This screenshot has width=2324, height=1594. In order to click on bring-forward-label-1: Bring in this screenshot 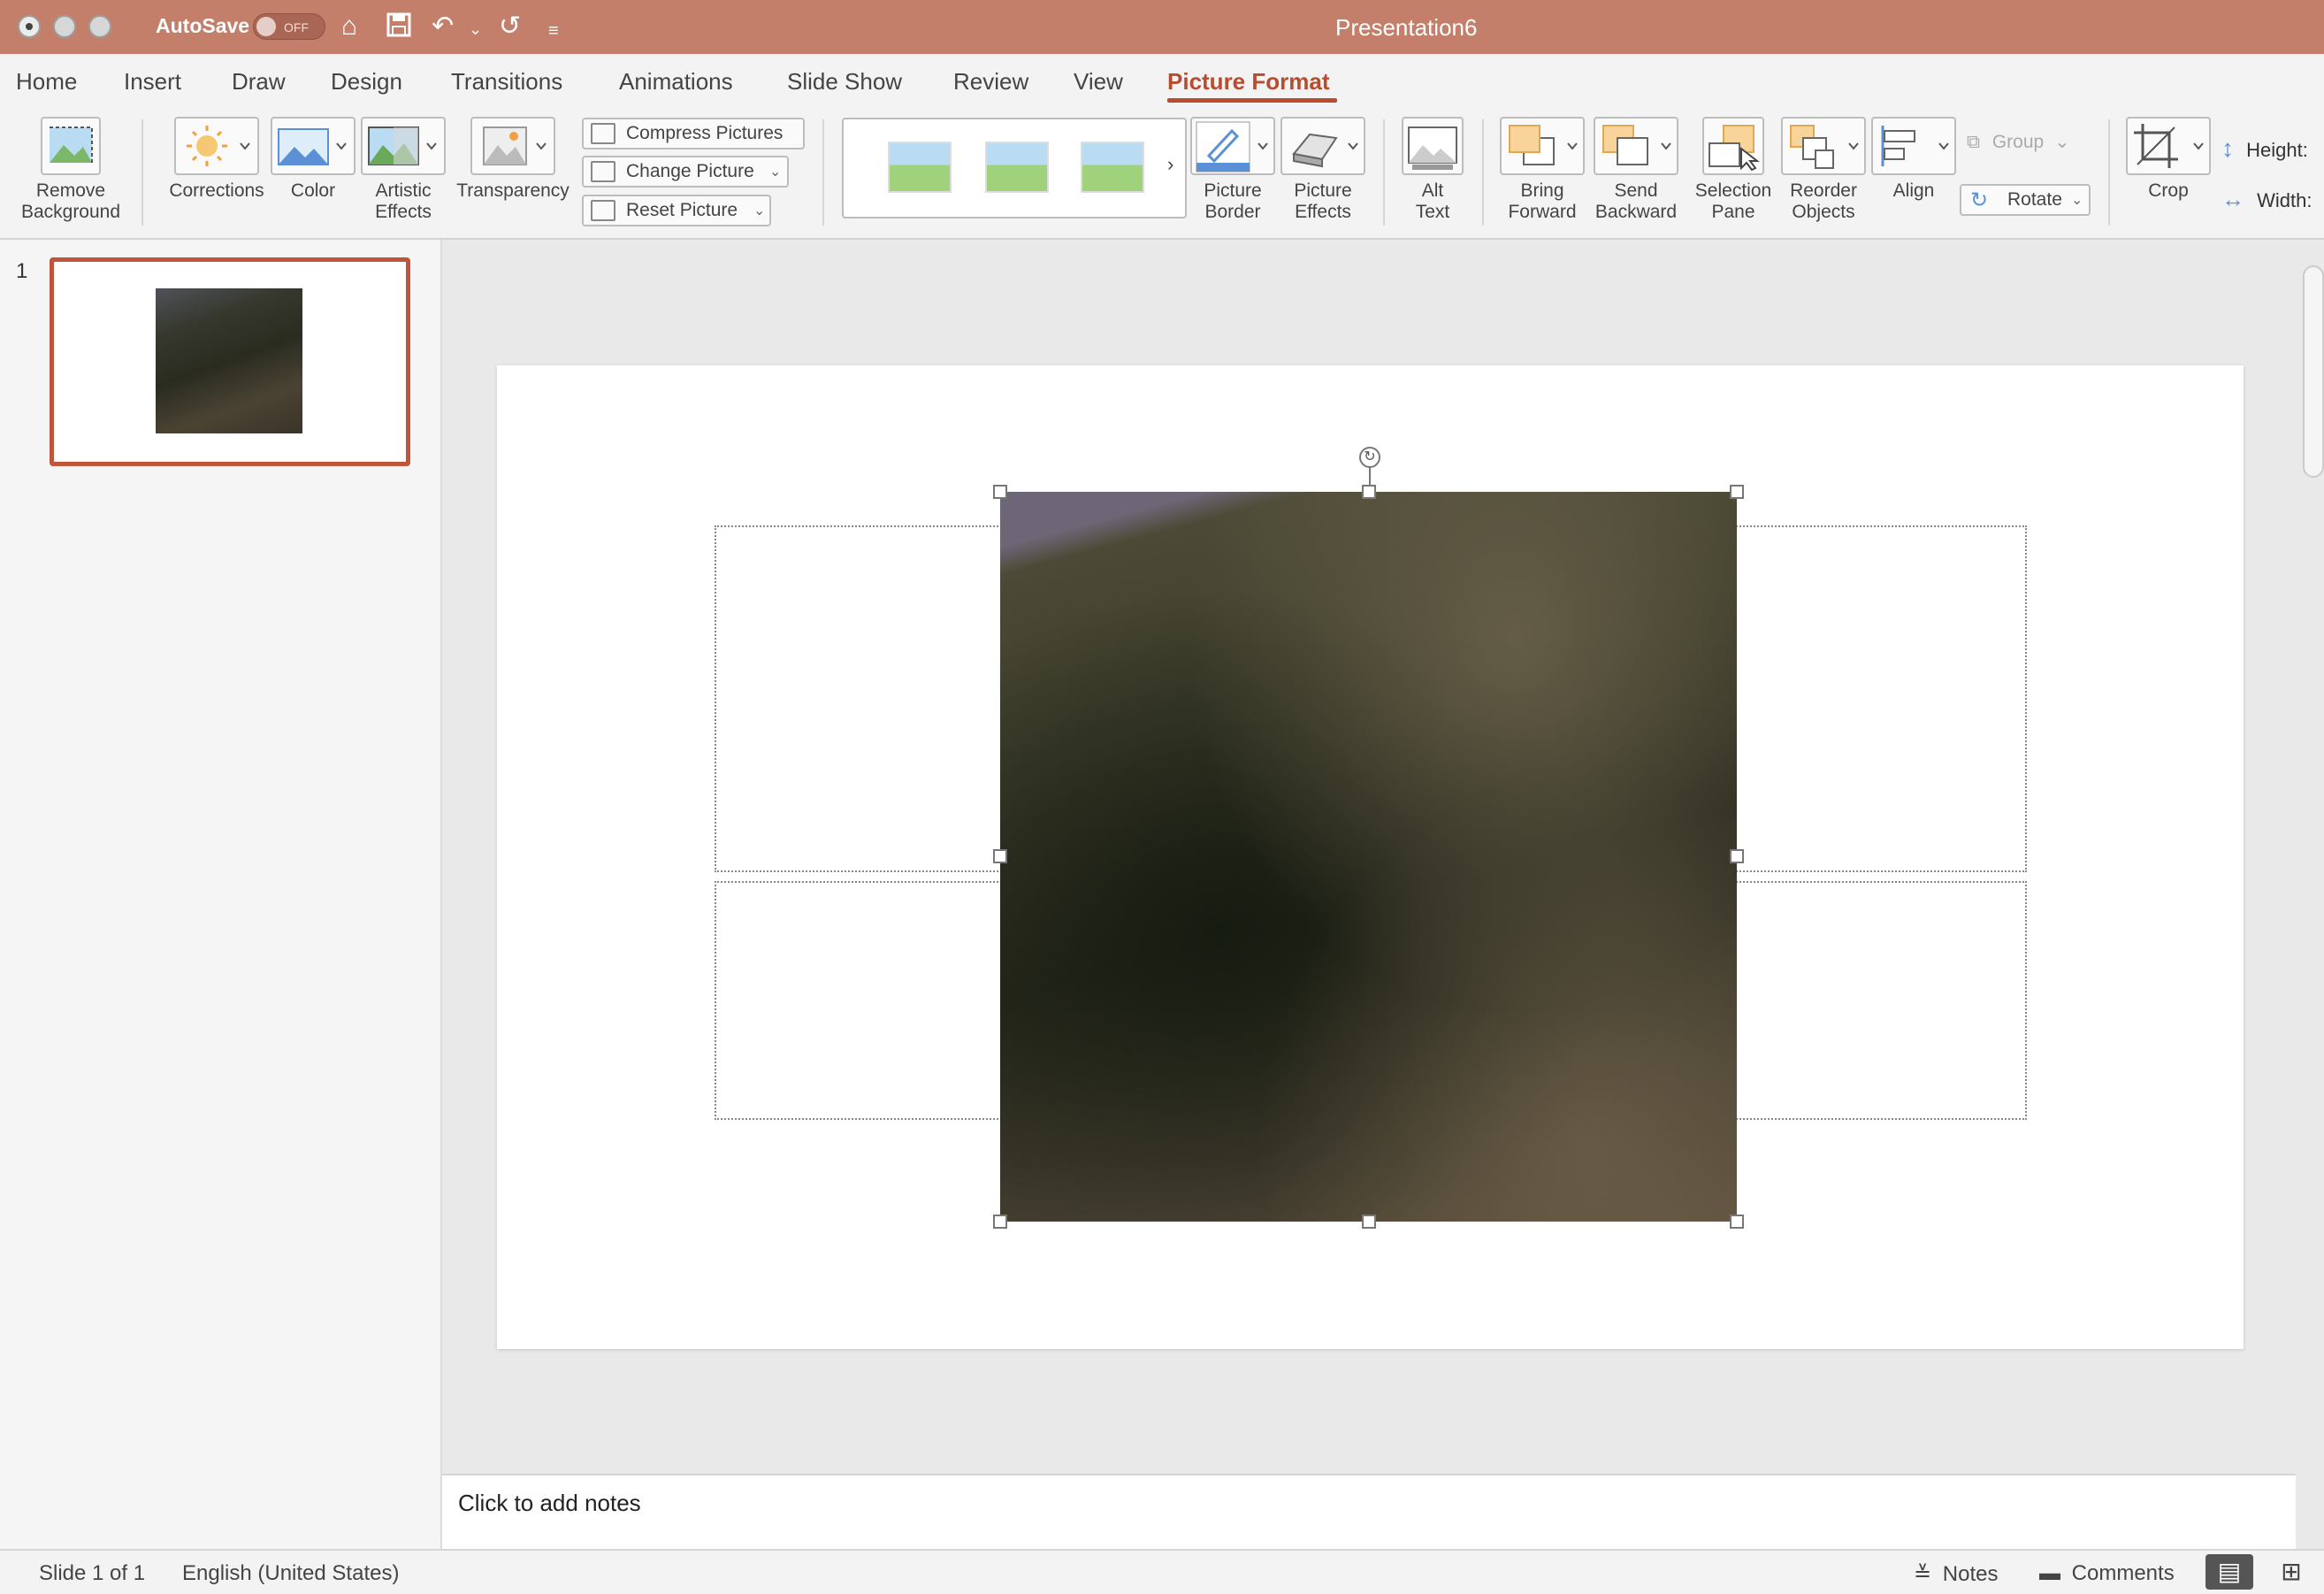, I will do `click(1542, 190)`.